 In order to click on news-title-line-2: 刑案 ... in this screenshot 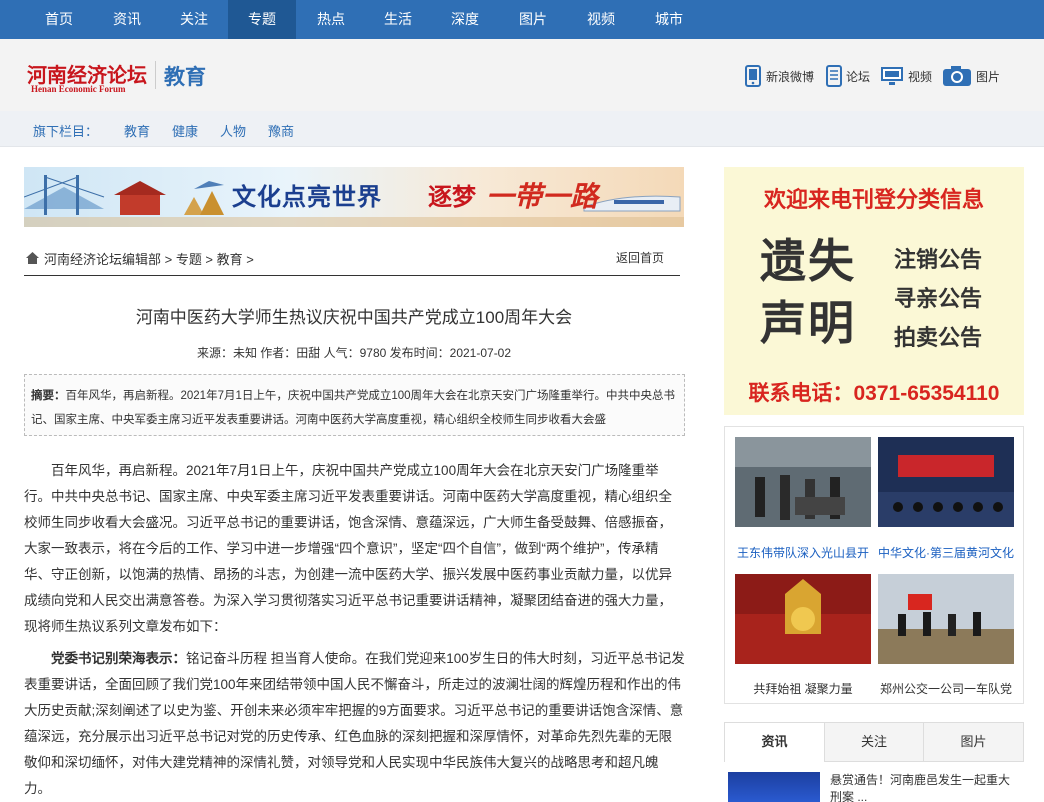, I will do `click(849, 796)`.